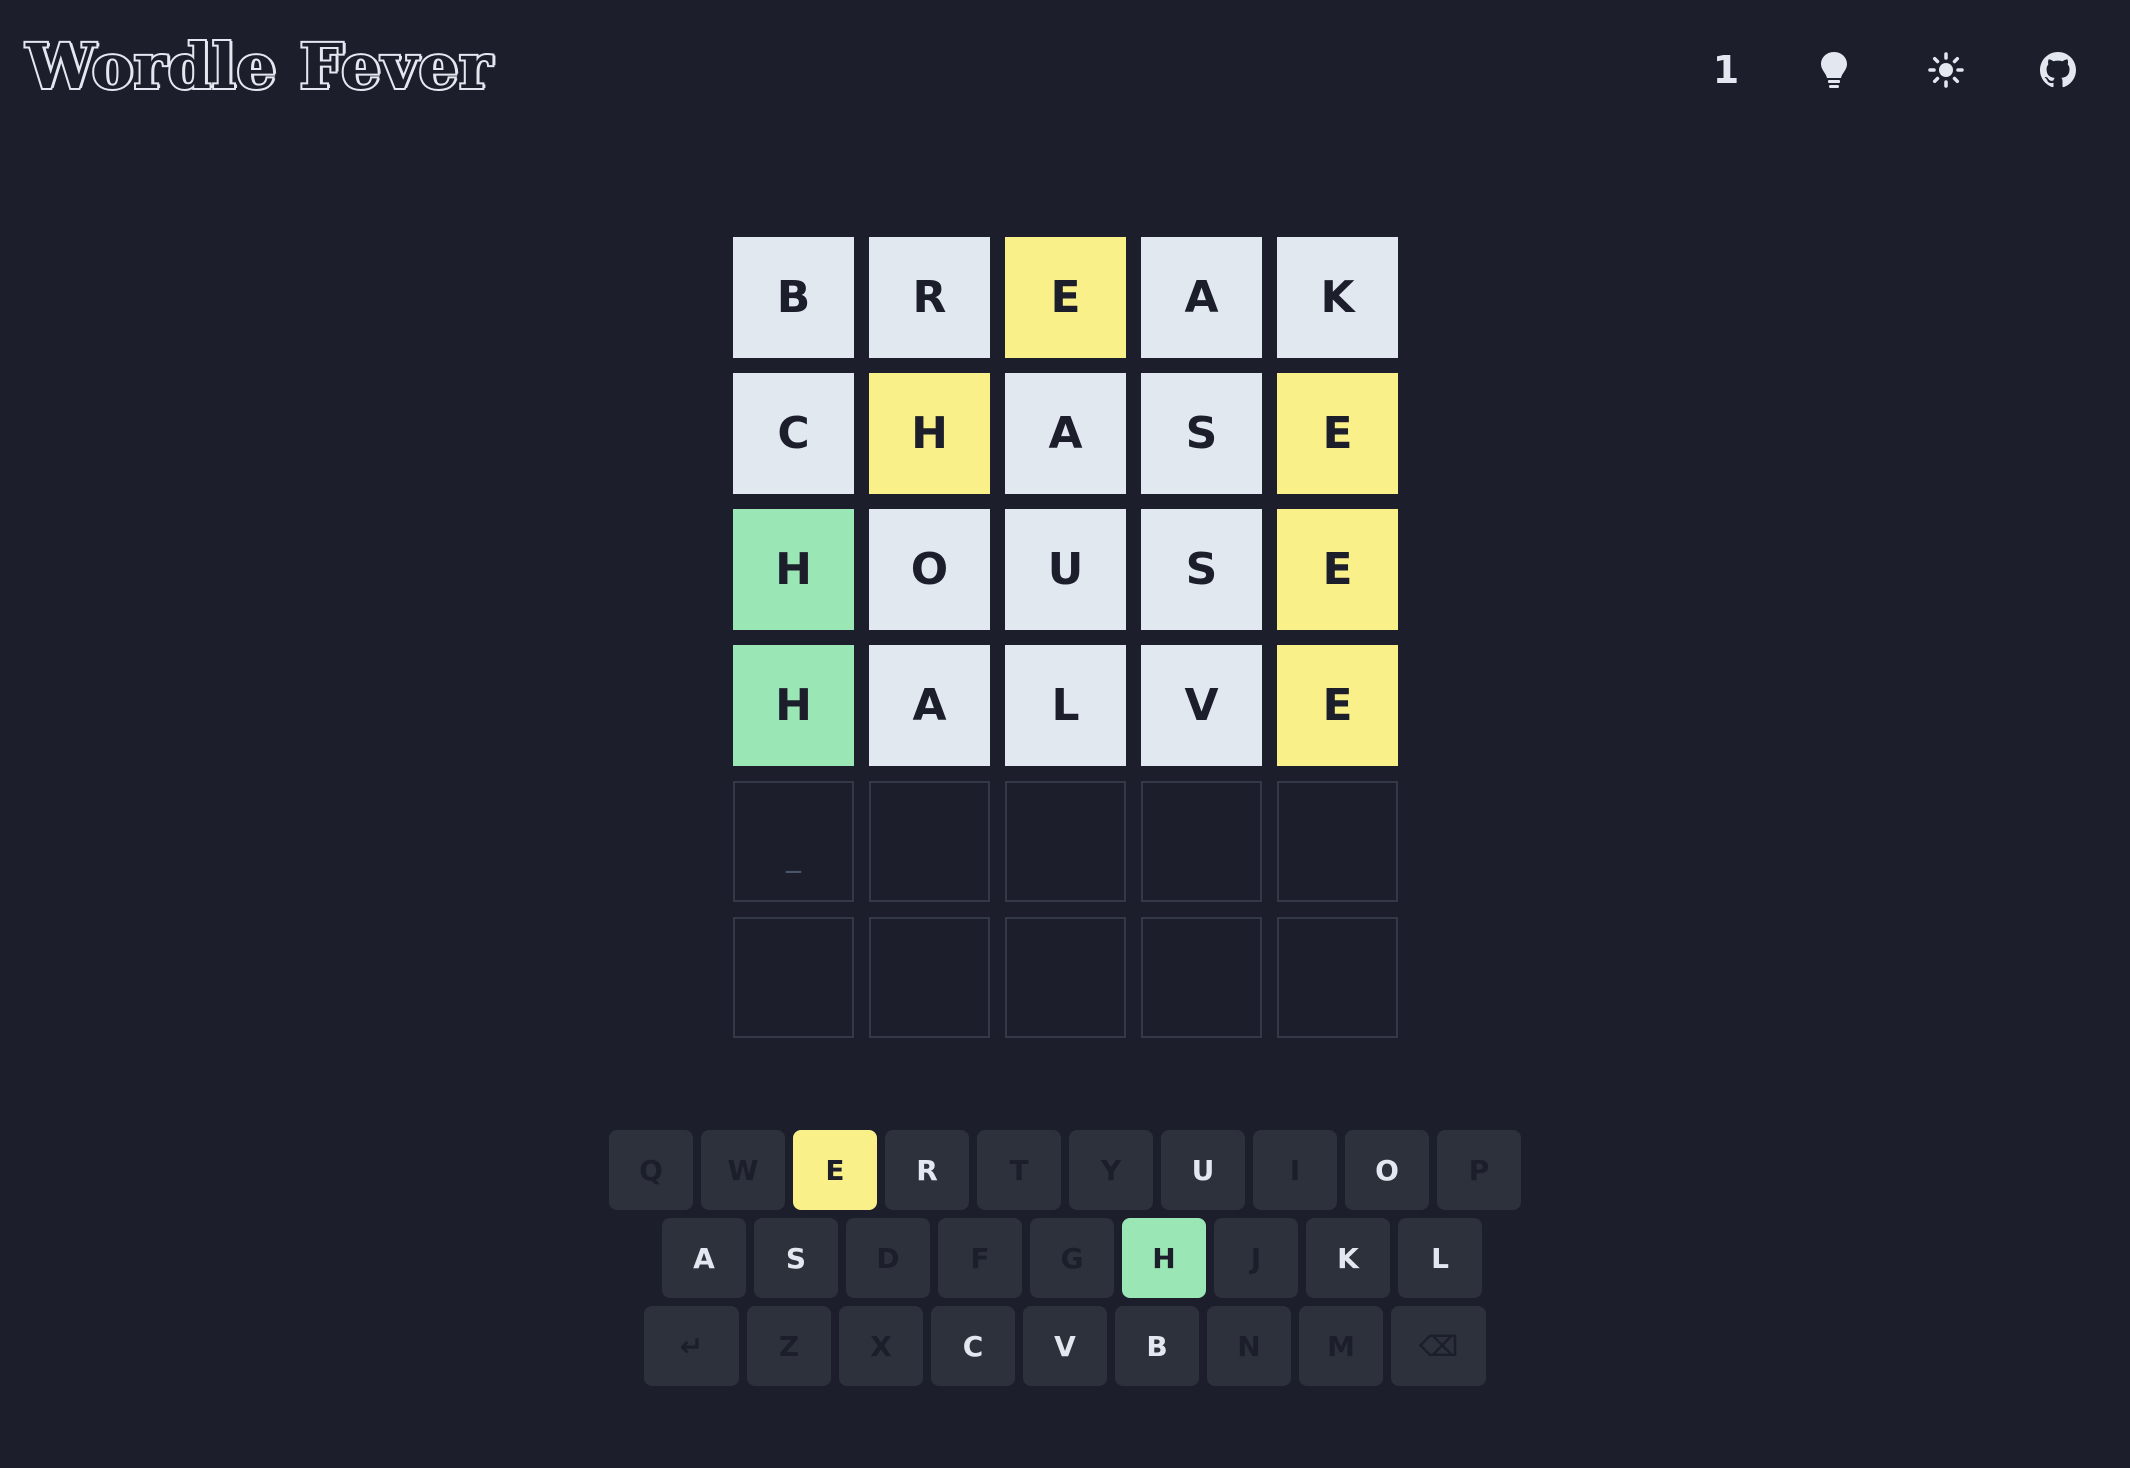 This screenshot has width=2130, height=1468. Describe the element at coordinates (1726, 70) in the screenshot. I see `streak-count: 1` at that location.